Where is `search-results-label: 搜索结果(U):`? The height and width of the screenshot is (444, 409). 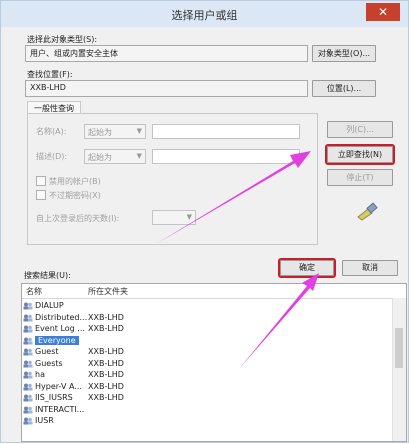
search-results-label: 搜索结果(U): is located at coordinates (47, 275).